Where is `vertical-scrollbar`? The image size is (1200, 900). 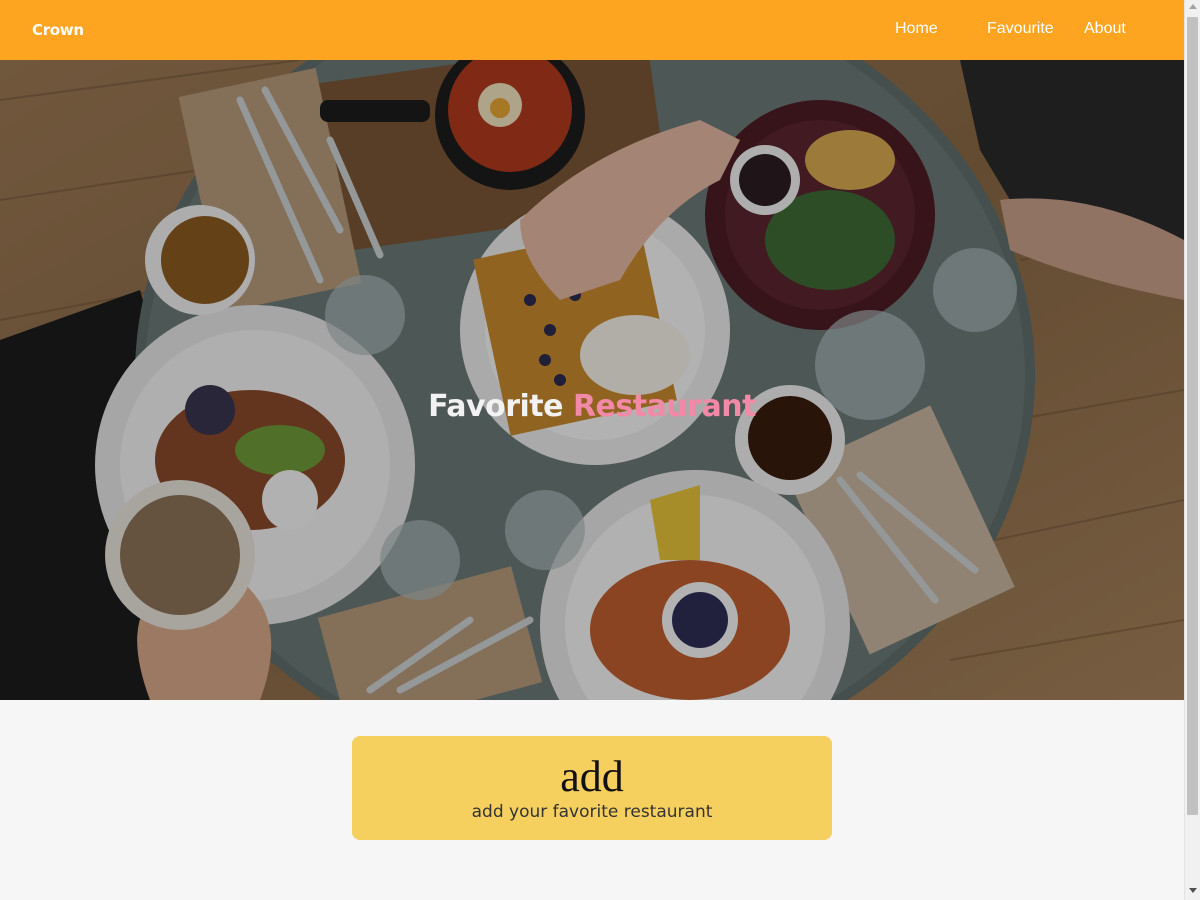
vertical-scrollbar is located at coordinates (1192, 450).